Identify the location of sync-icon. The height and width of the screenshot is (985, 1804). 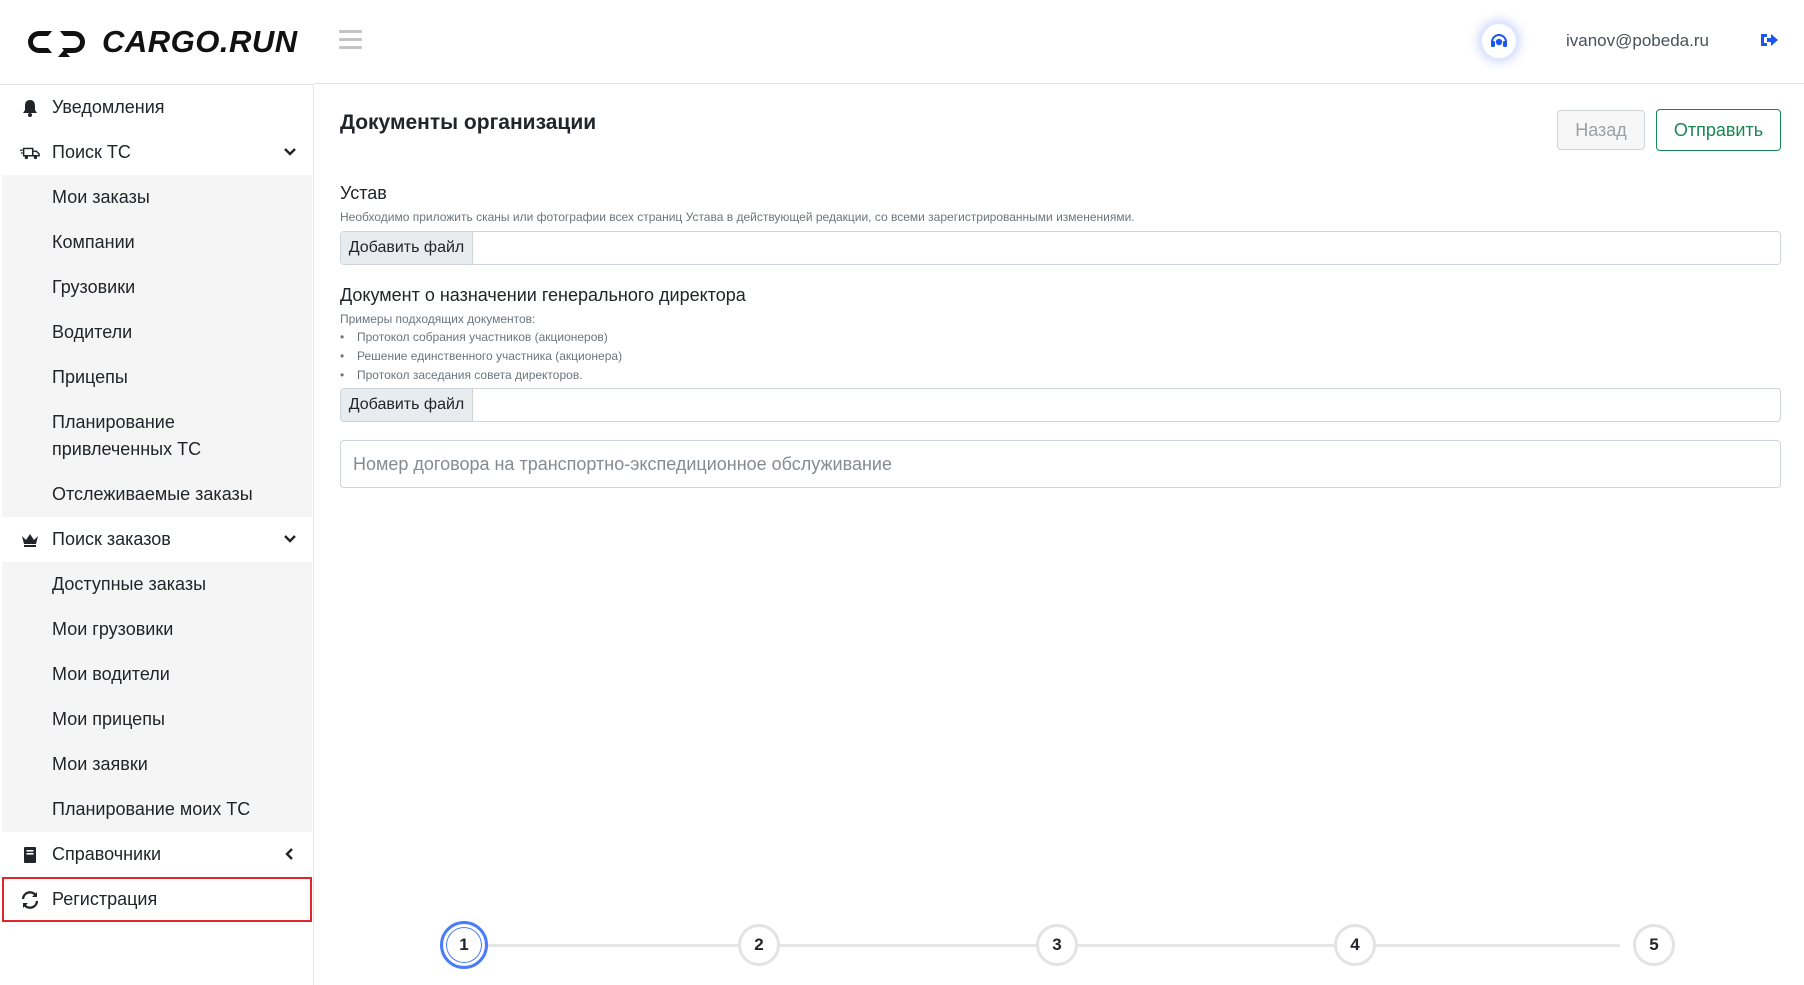
(30, 900).